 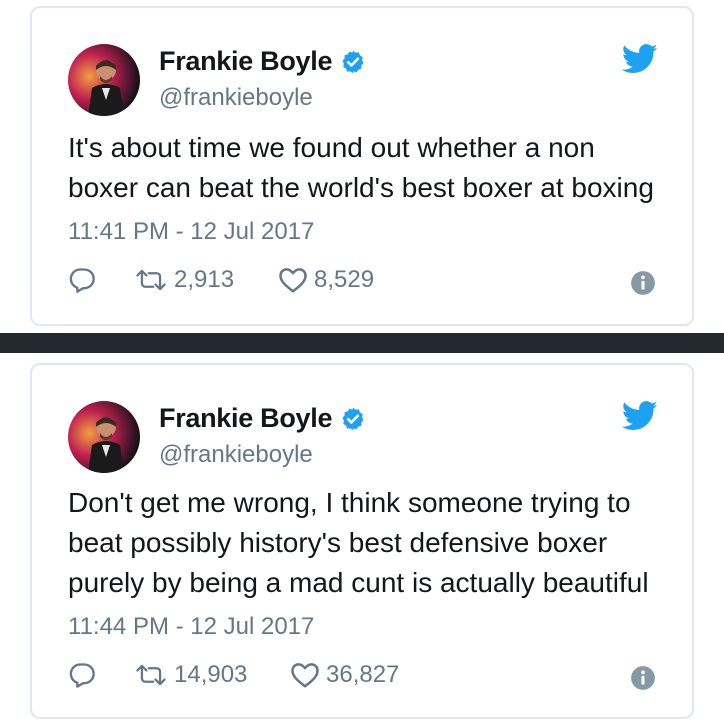 I want to click on tweet-timestamp: 11:41 PM - 12 Jul 2017, so click(x=191, y=232).